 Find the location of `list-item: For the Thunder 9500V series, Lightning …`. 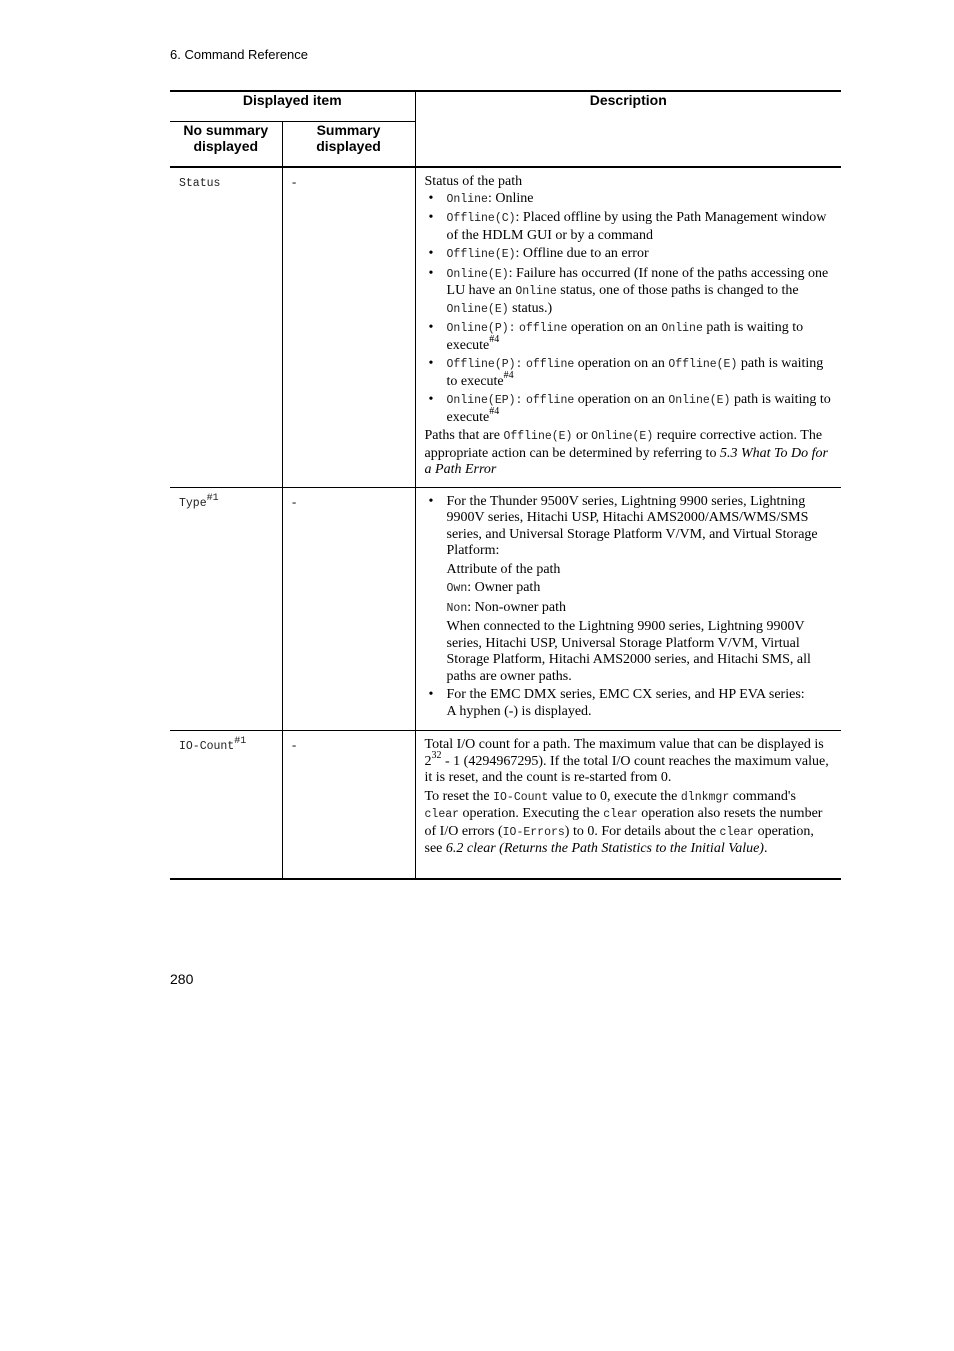

list-item: For the Thunder 9500V series, Lightning … is located at coordinates (628, 590).